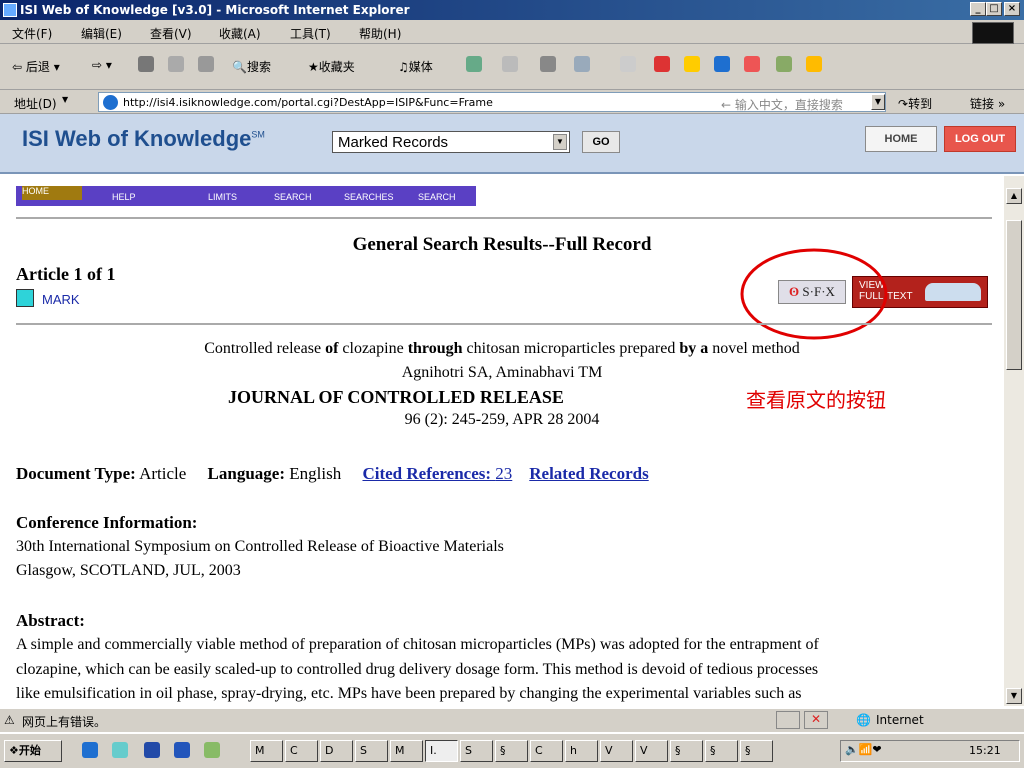  I want to click on isi-logo-sm: SM, so click(258, 134).